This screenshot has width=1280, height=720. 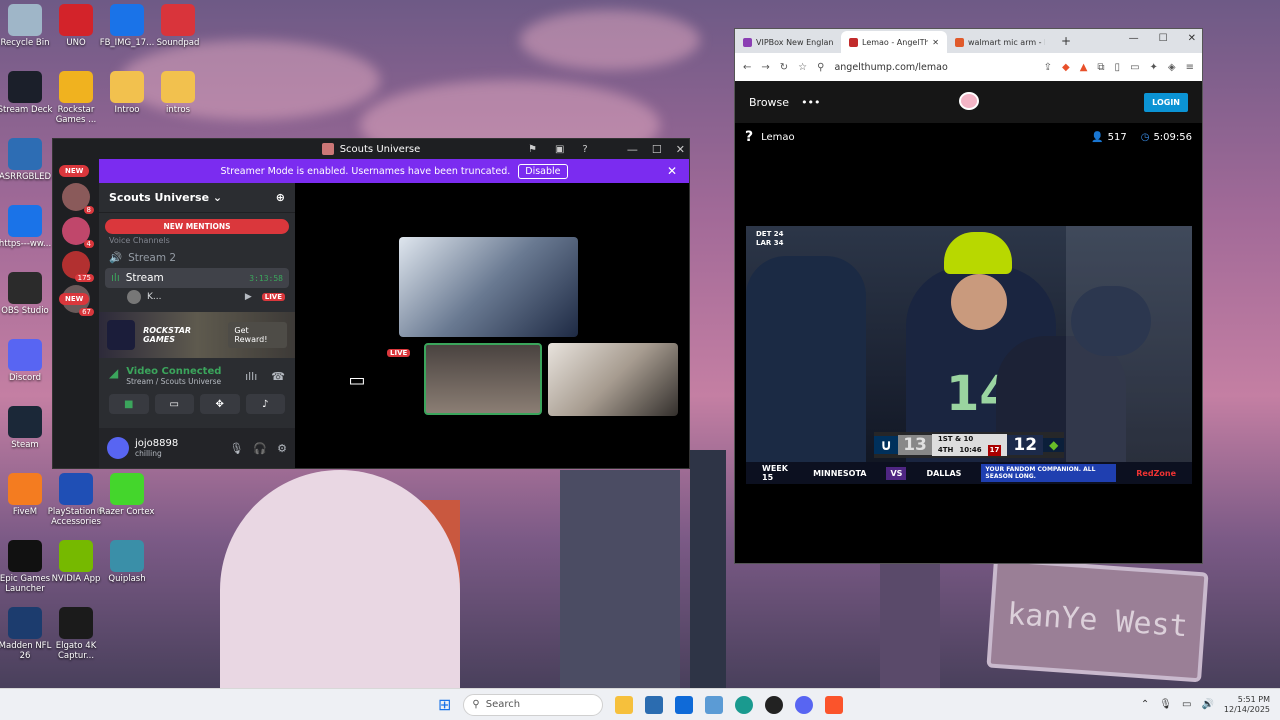 I want to click on headset-icon: 🎧, so click(x=260, y=448).